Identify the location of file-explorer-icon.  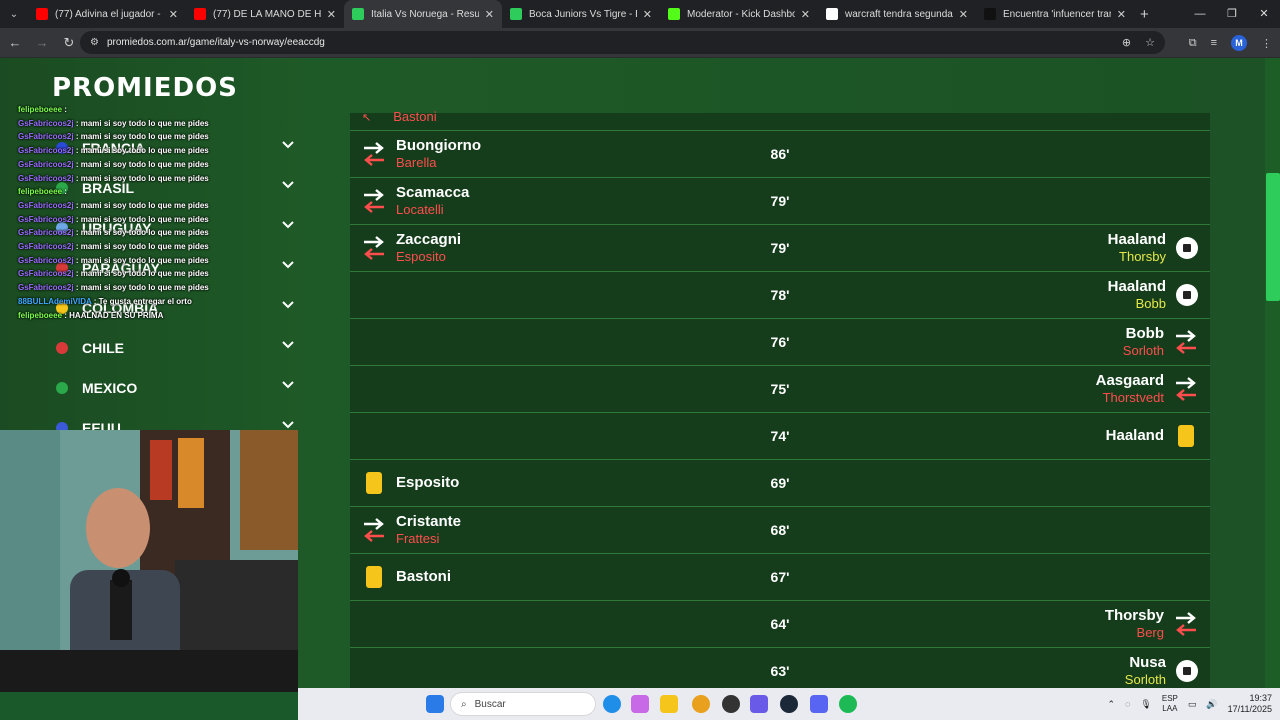
(669, 704).